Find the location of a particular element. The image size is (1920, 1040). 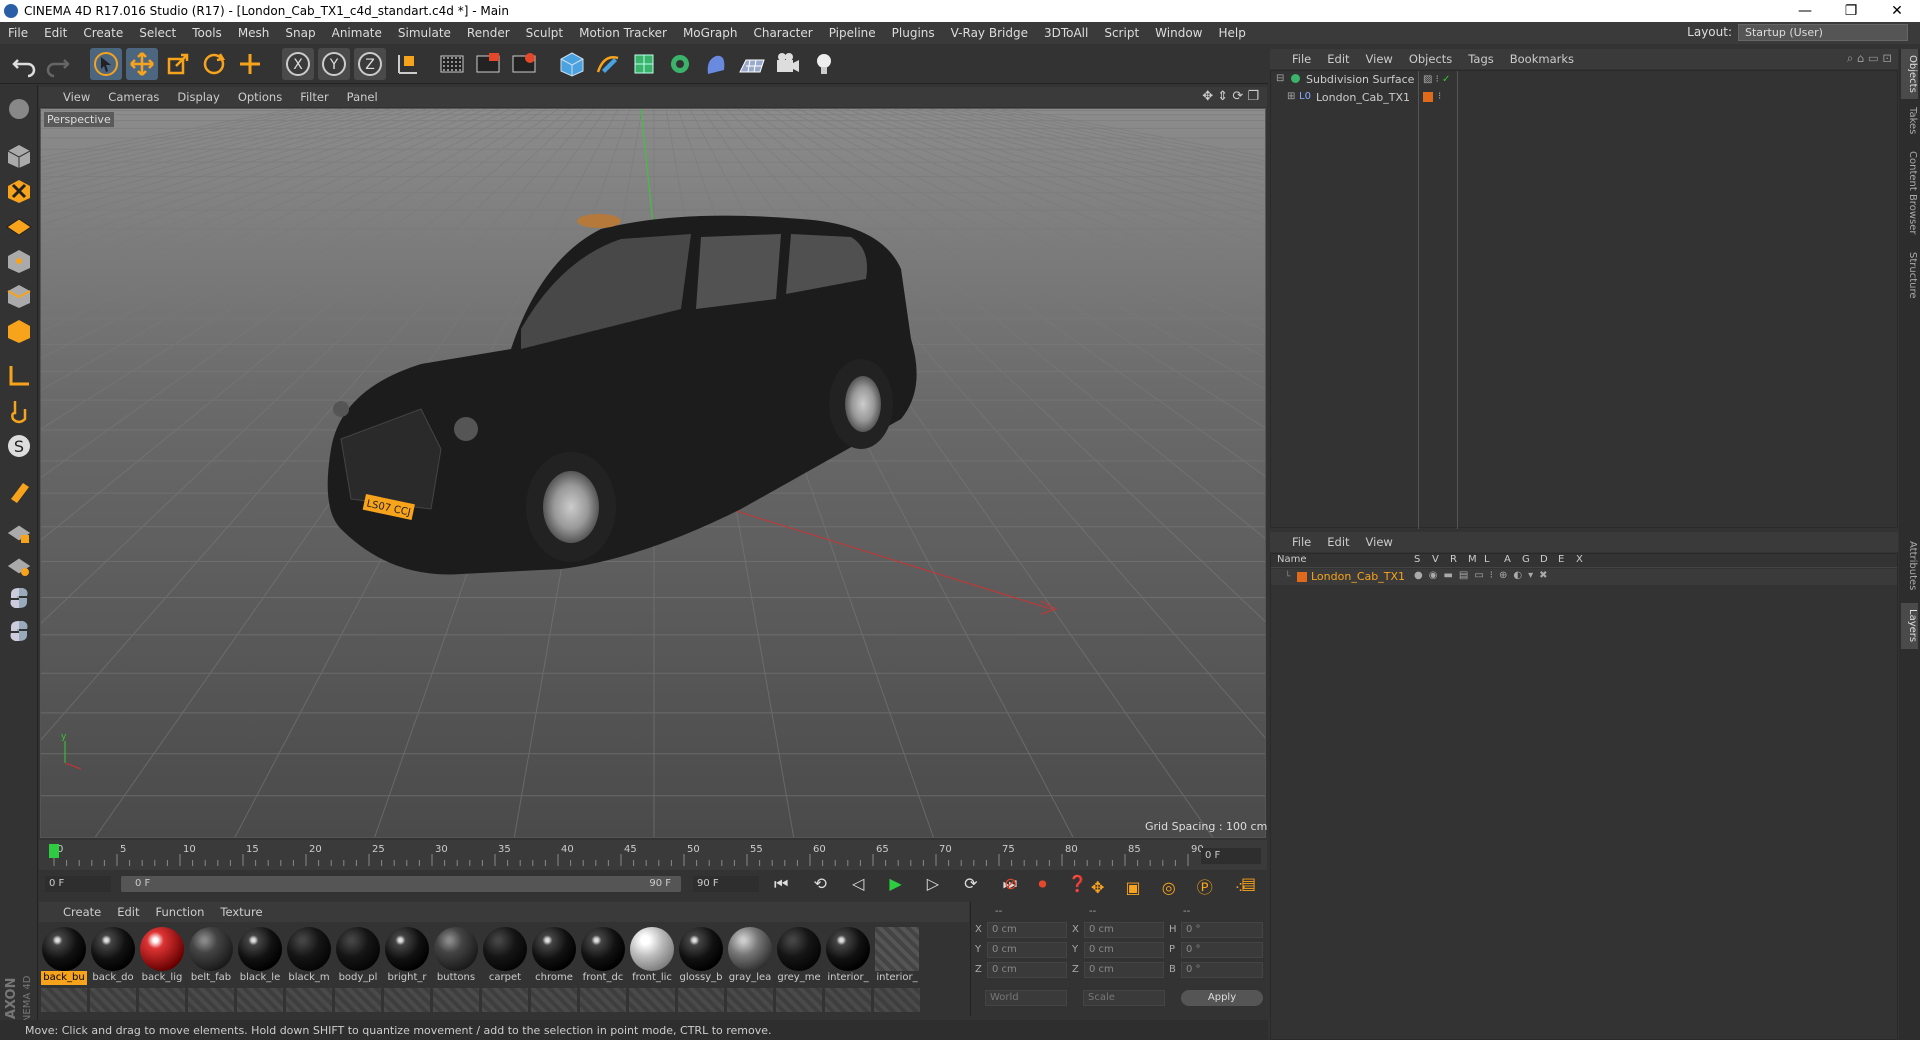

material-swatch: body_pl is located at coordinates (358, 956).